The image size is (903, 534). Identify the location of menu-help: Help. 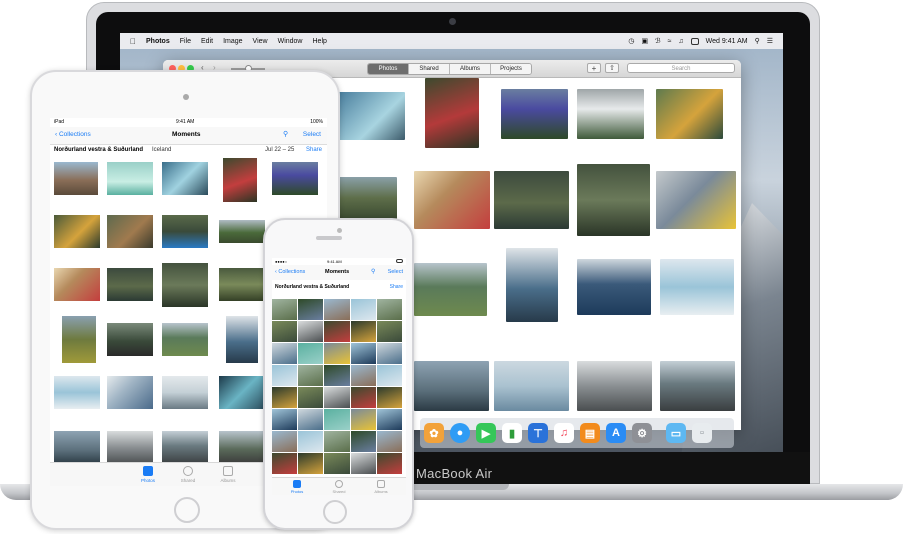
(320, 41).